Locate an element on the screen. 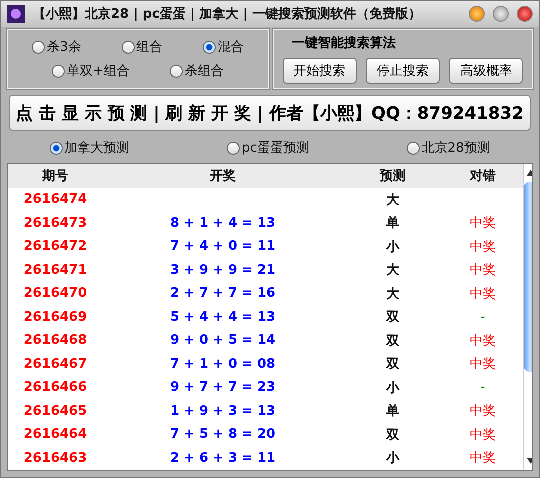 The width and height of the screenshot is (540, 478). predict-button: 点 击 显 示 预 测 | 刷 新 开 奖 | 作者【小熙】QQ：879241832 is located at coordinates (270, 113).